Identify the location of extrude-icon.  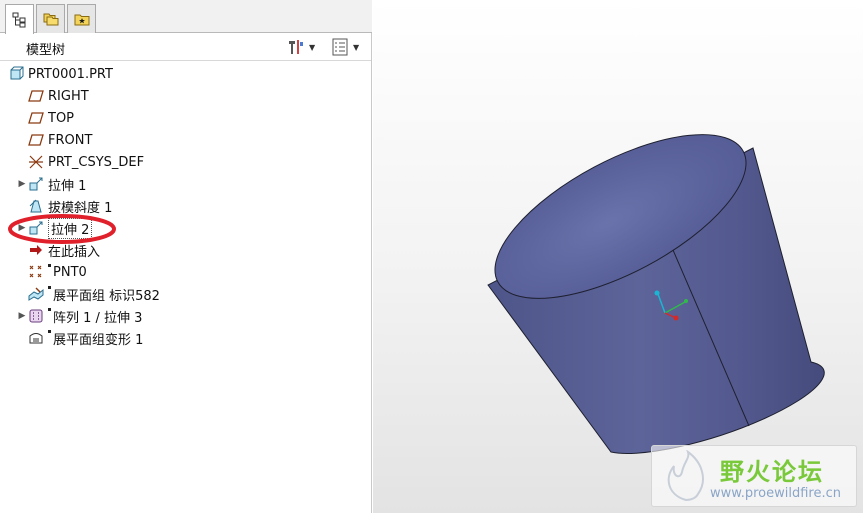
(36, 184).